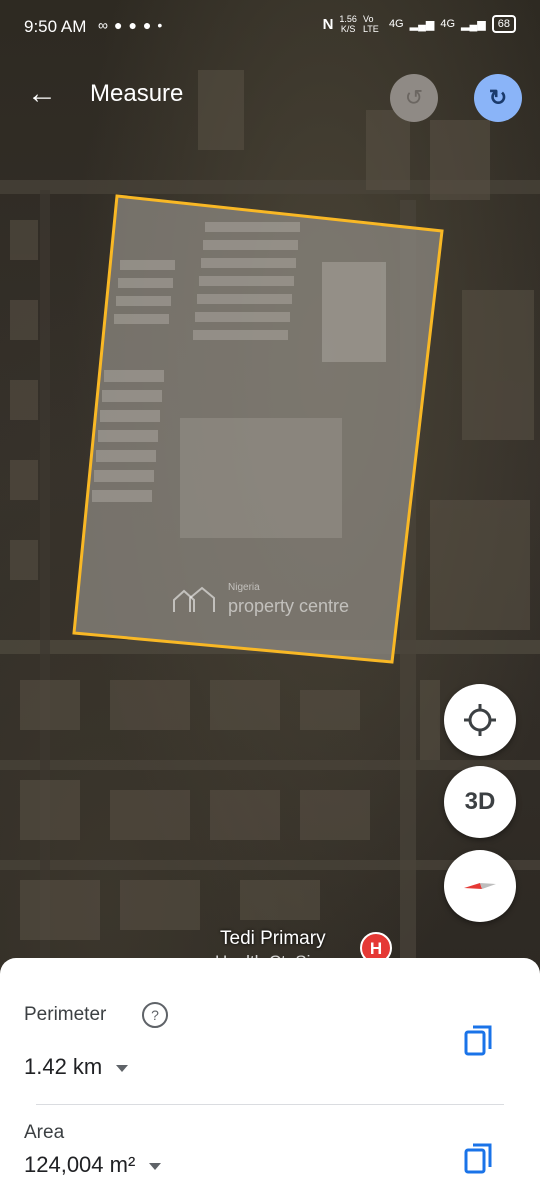  Describe the element at coordinates (194, 599) in the screenshot. I see `house-logo-icon` at that location.